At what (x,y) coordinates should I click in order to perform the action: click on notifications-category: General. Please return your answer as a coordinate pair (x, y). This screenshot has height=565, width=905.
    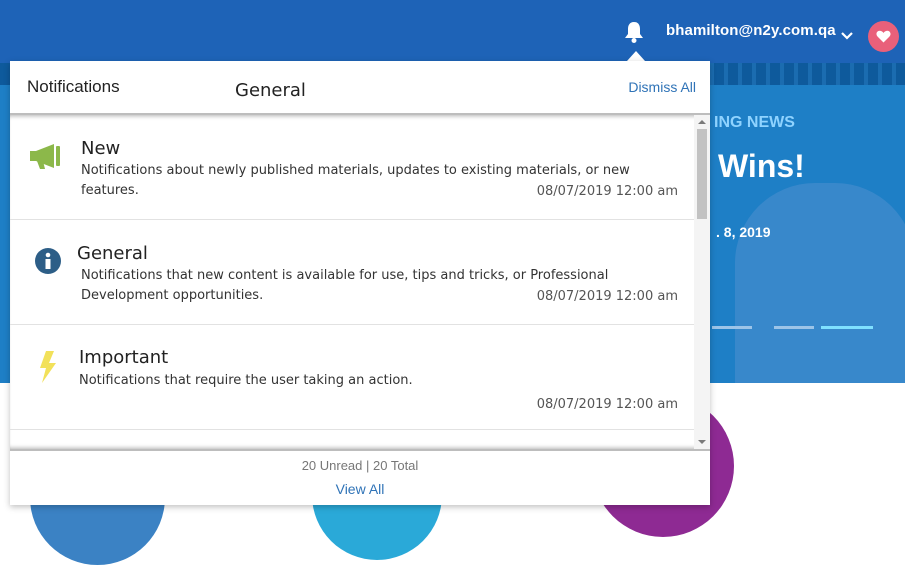
    Looking at the image, I should click on (270, 90).